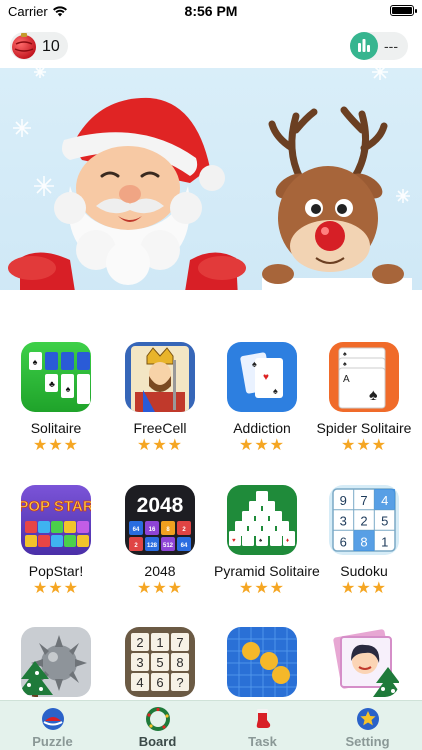 The image size is (422, 750). I want to click on popstar-icon: POP STAR, so click(56, 520).